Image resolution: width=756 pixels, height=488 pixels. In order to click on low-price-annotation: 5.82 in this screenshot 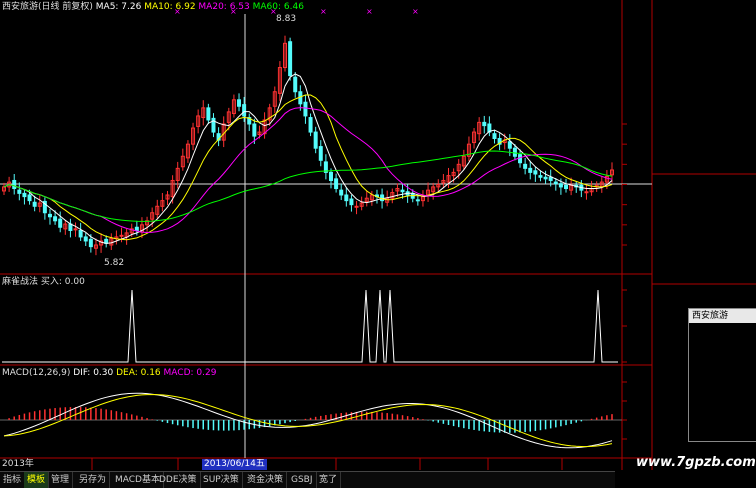, I will do `click(114, 263)`.